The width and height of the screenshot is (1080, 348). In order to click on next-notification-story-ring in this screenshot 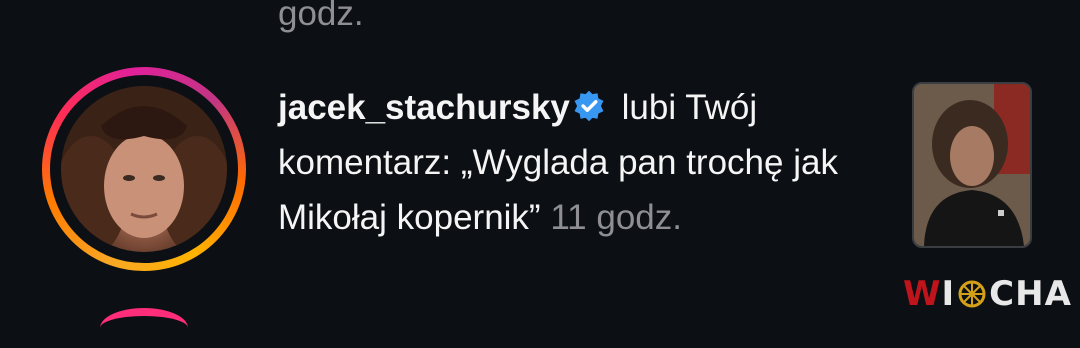, I will do `click(144, 328)`.